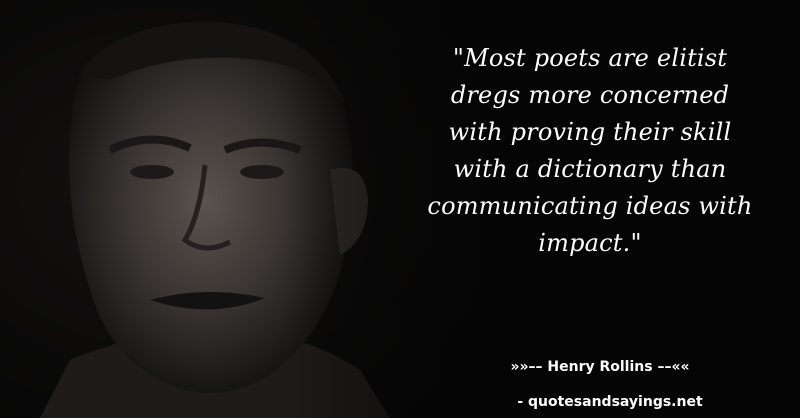 This screenshot has width=800, height=418. I want to click on quote-line: dregs more concerned, so click(590, 95).